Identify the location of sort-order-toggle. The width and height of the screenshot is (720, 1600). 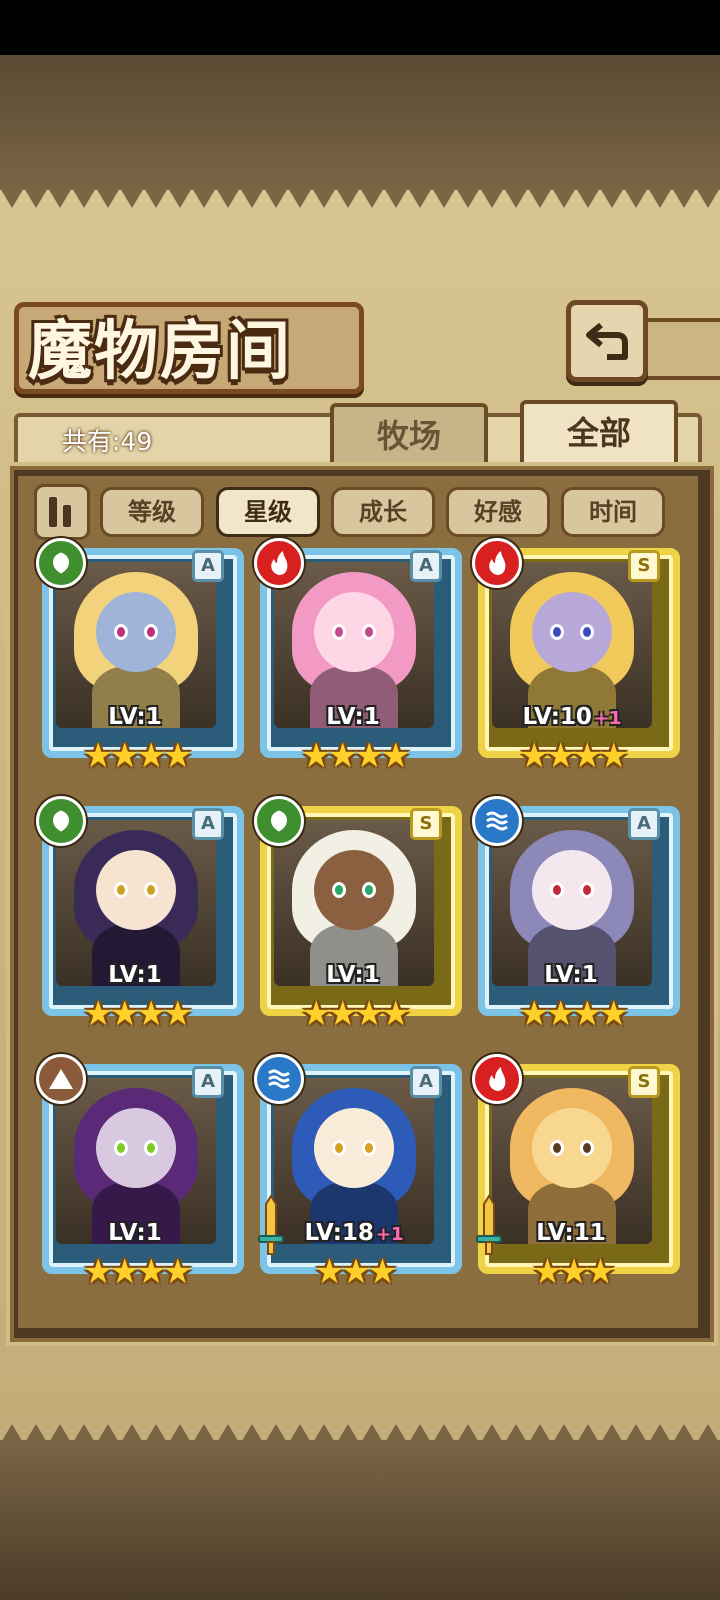
(62, 512).